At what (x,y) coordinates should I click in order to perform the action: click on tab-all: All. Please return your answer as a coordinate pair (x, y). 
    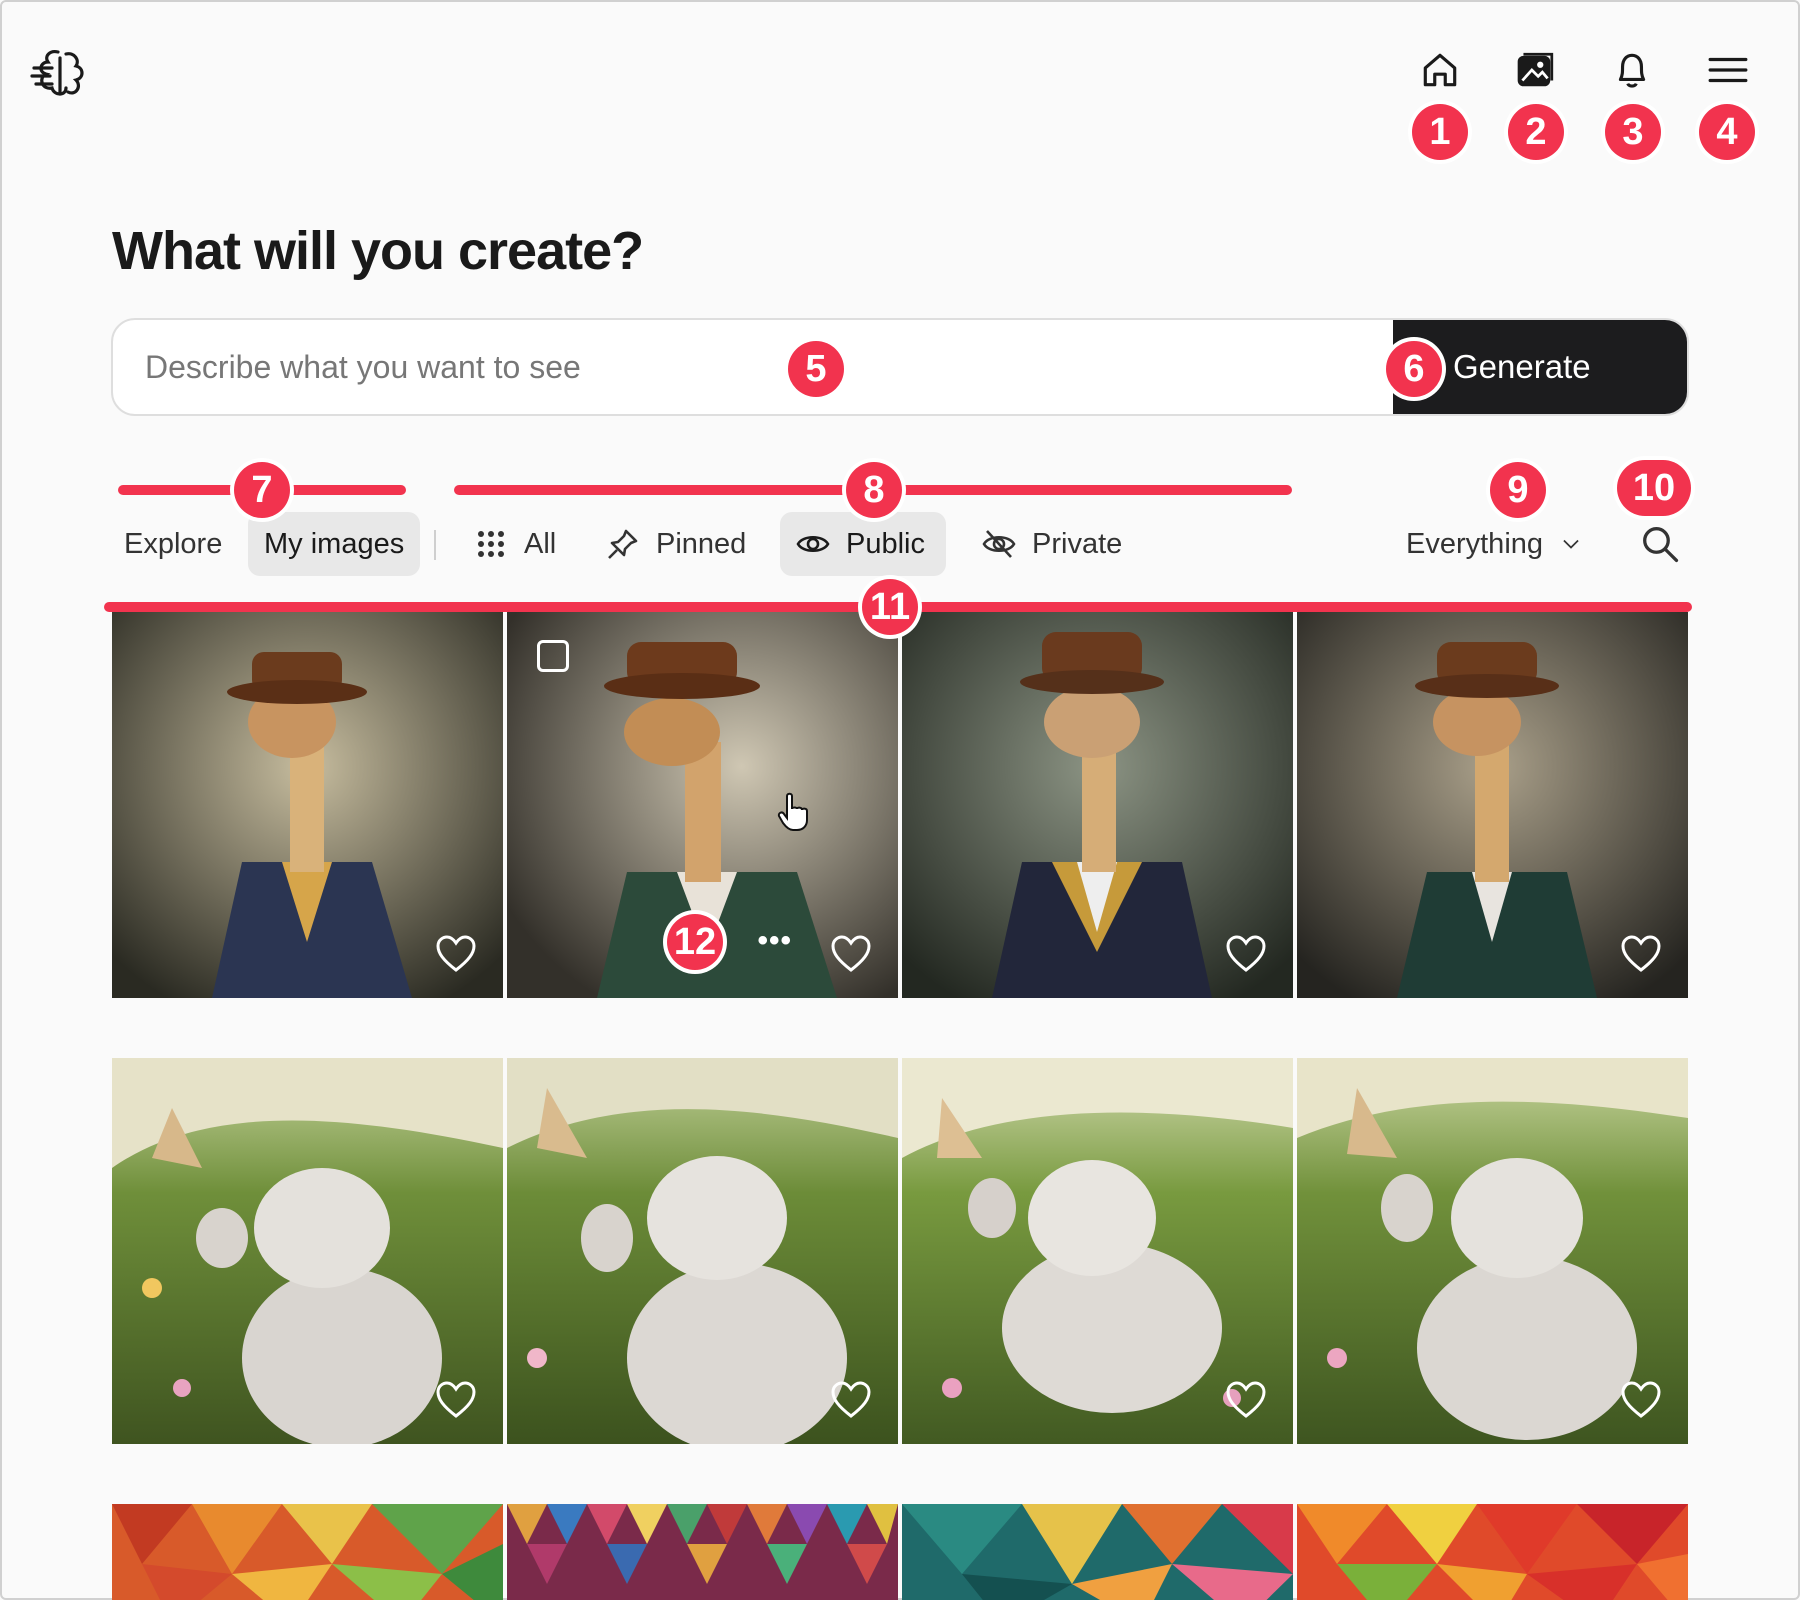
    Looking at the image, I should click on (515, 544).